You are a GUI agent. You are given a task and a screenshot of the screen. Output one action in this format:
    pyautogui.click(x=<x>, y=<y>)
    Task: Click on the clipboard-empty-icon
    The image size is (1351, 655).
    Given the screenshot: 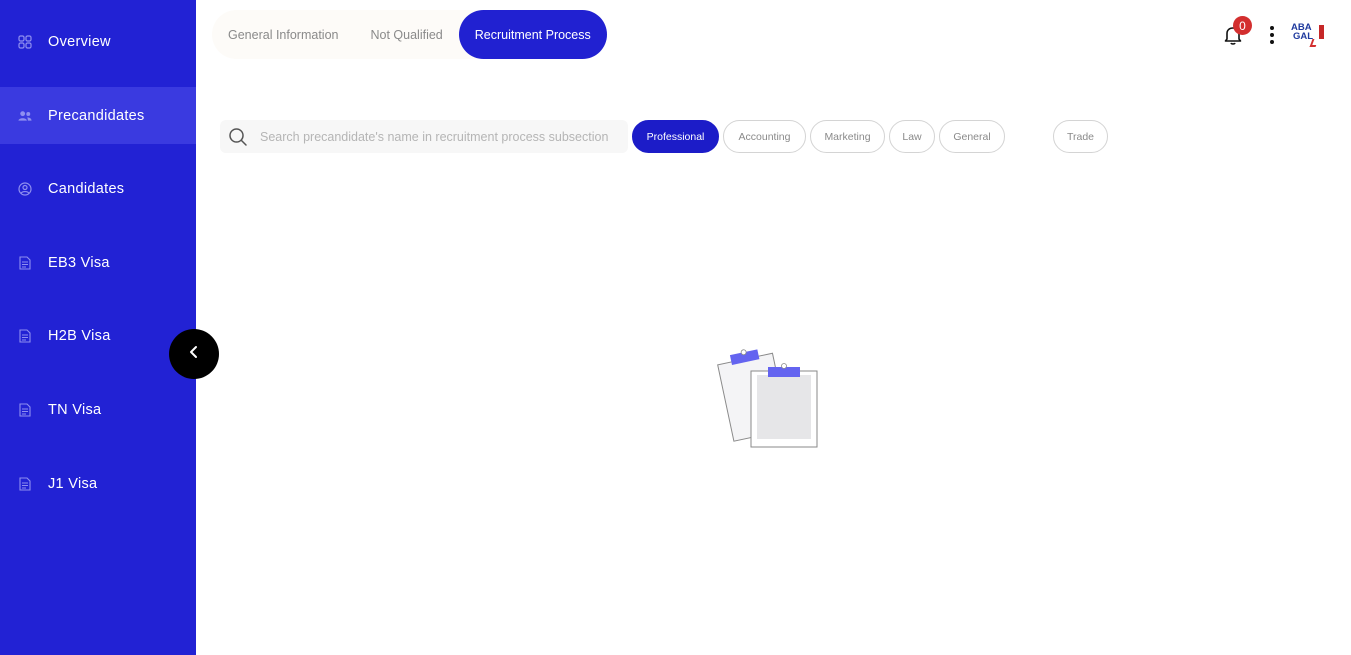 What is the action you would take?
    pyautogui.click(x=767, y=398)
    